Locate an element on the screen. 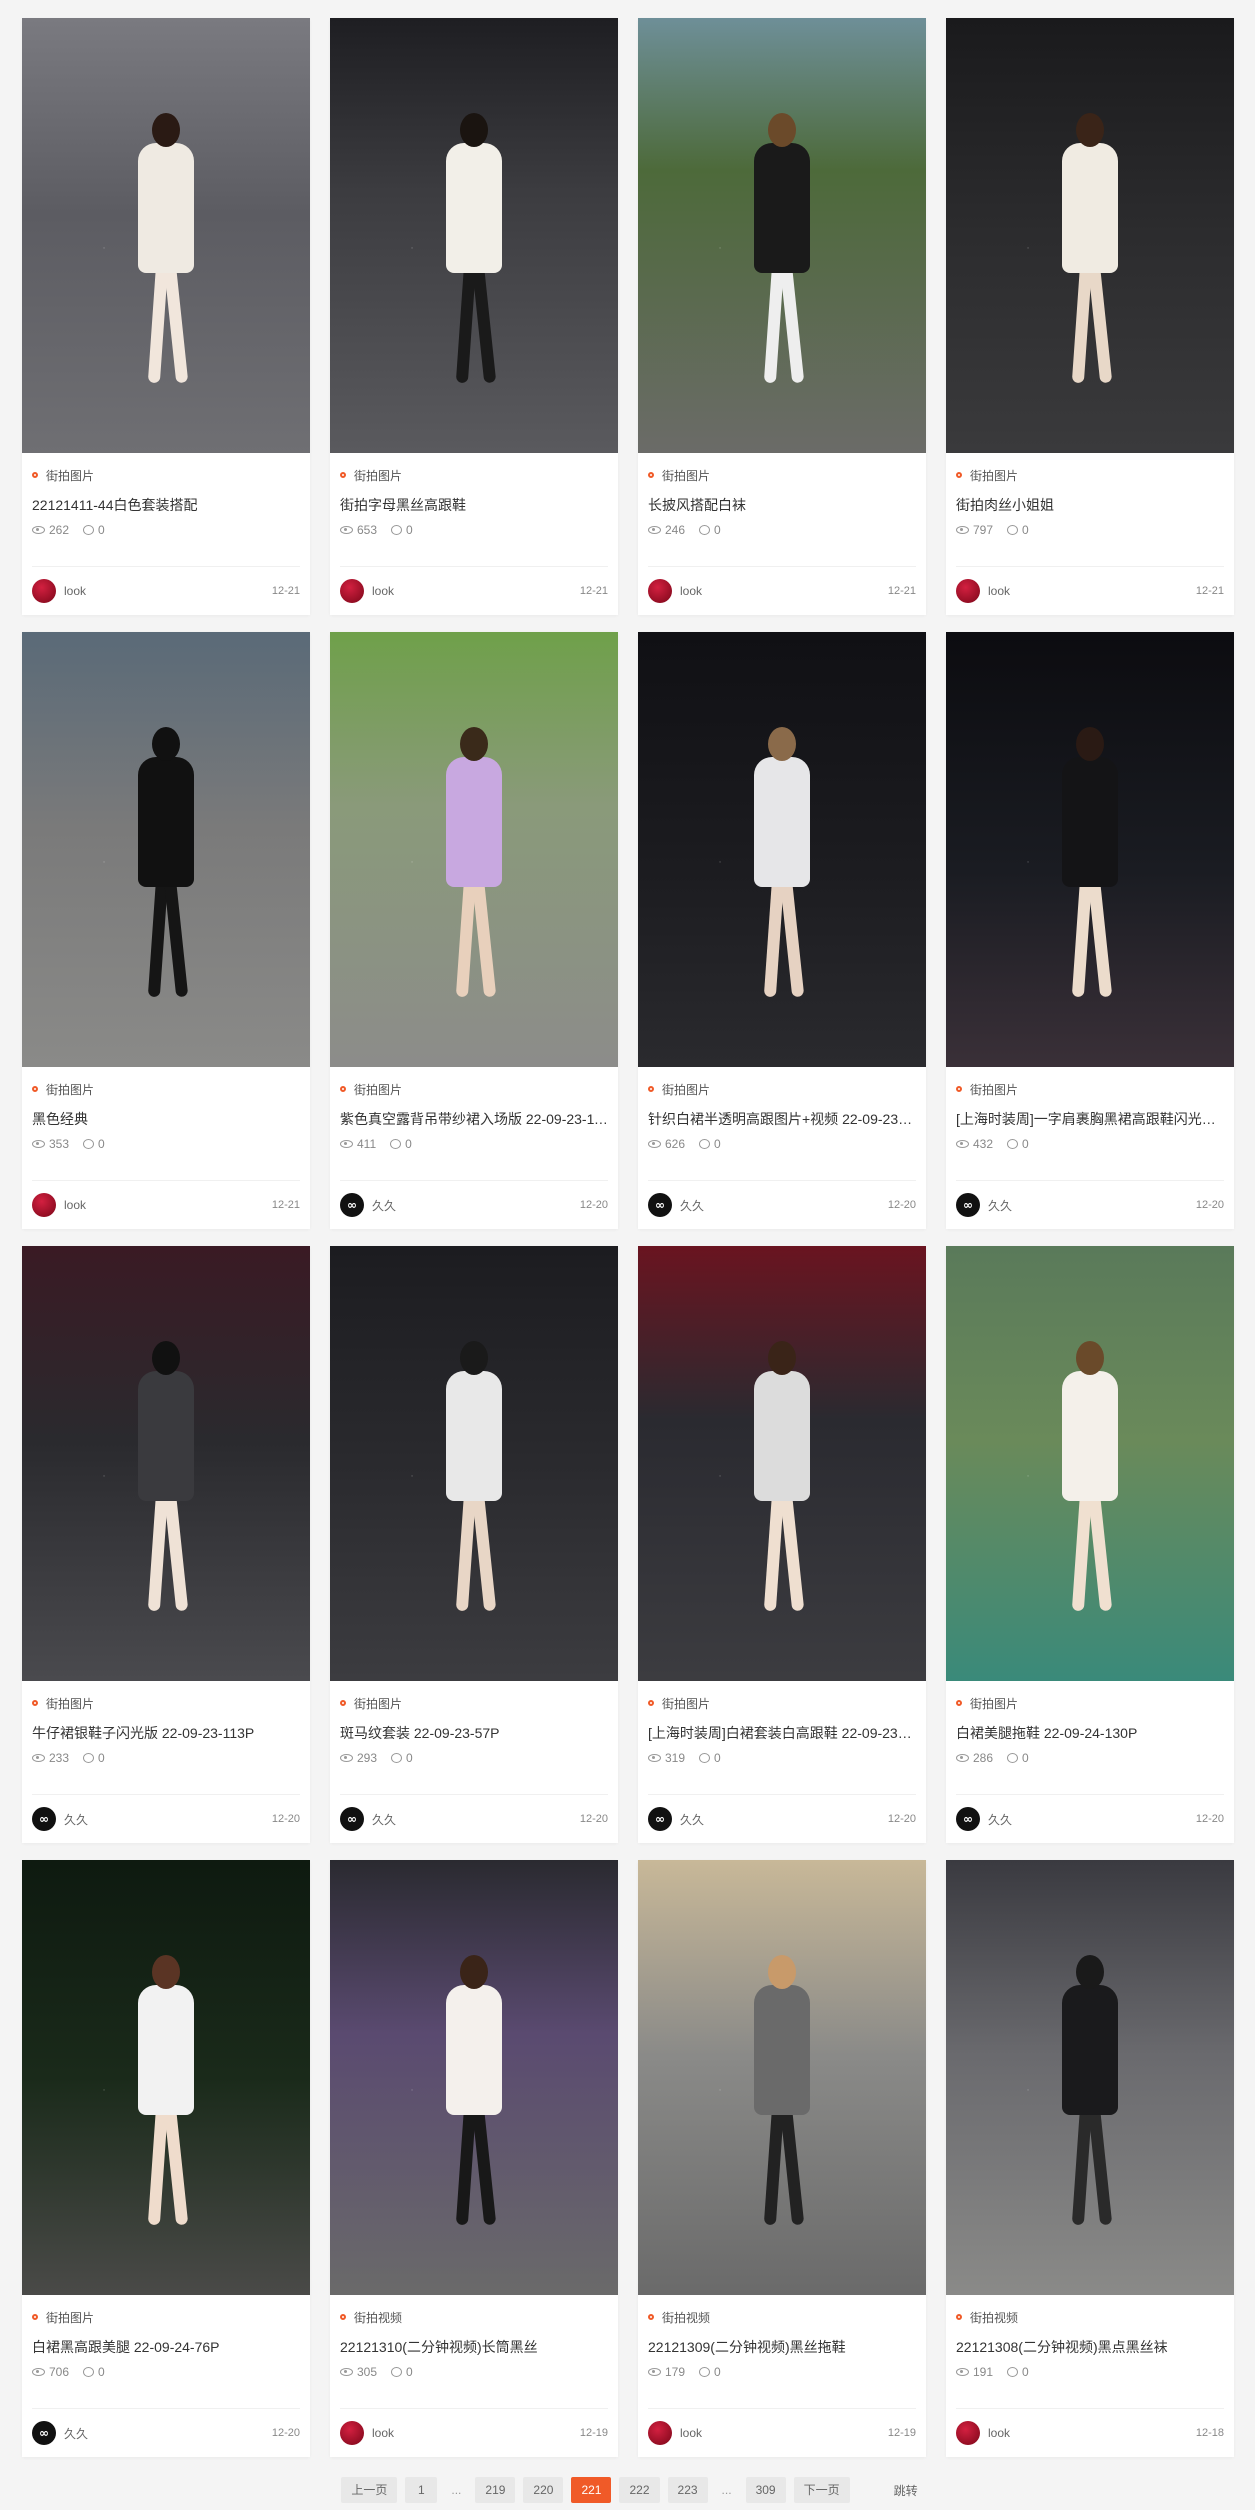  post-title: 针织白裙半透明高跟图片+视频 22-09-23-118P is located at coordinates (782, 1118).